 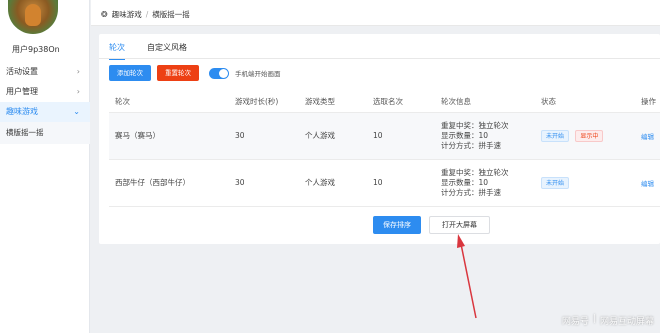 What do you see at coordinates (130, 73) in the screenshot?
I see `add-round-button: 添加轮次` at bounding box center [130, 73].